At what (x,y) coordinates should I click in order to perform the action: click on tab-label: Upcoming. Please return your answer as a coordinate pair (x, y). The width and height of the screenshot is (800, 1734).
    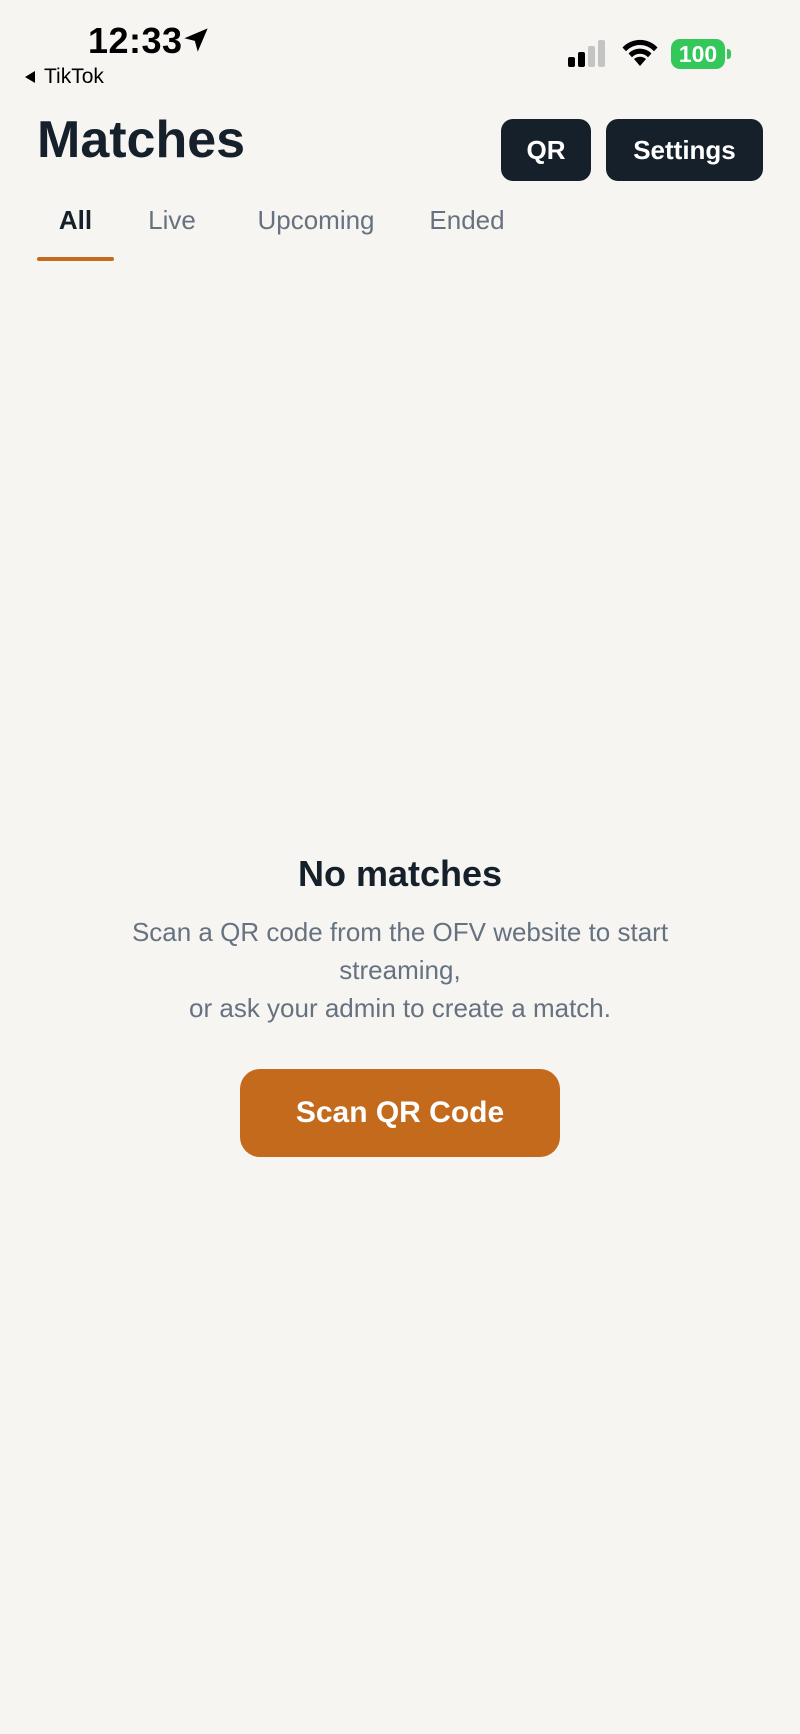
    Looking at the image, I should click on (316, 220).